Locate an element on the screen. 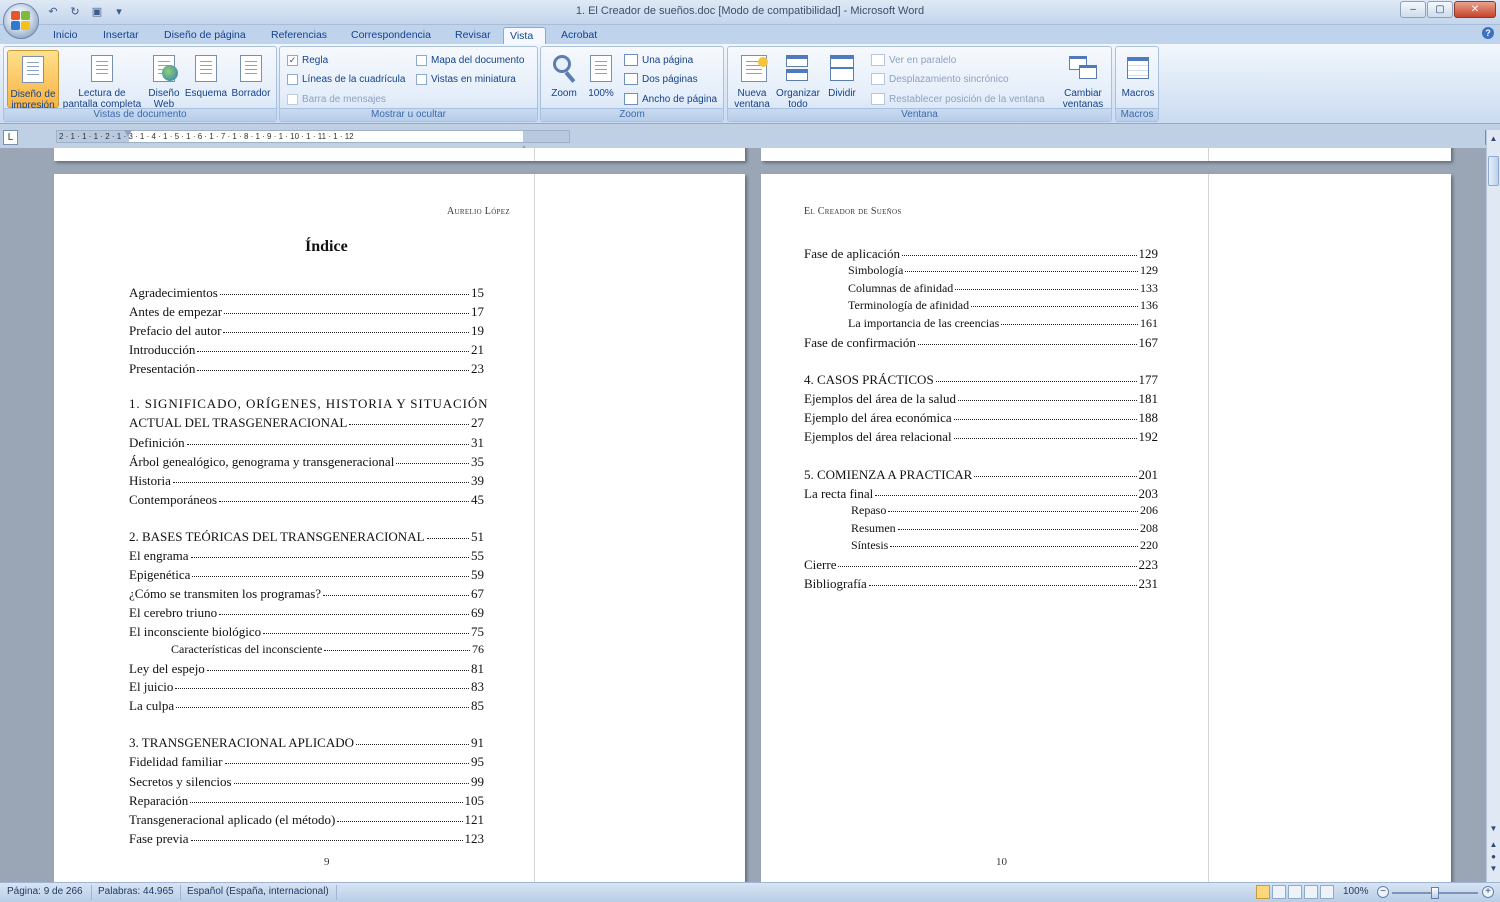 The height and width of the screenshot is (902, 1500). toc-entry: Repaso 206 is located at coordinates (1004, 510).